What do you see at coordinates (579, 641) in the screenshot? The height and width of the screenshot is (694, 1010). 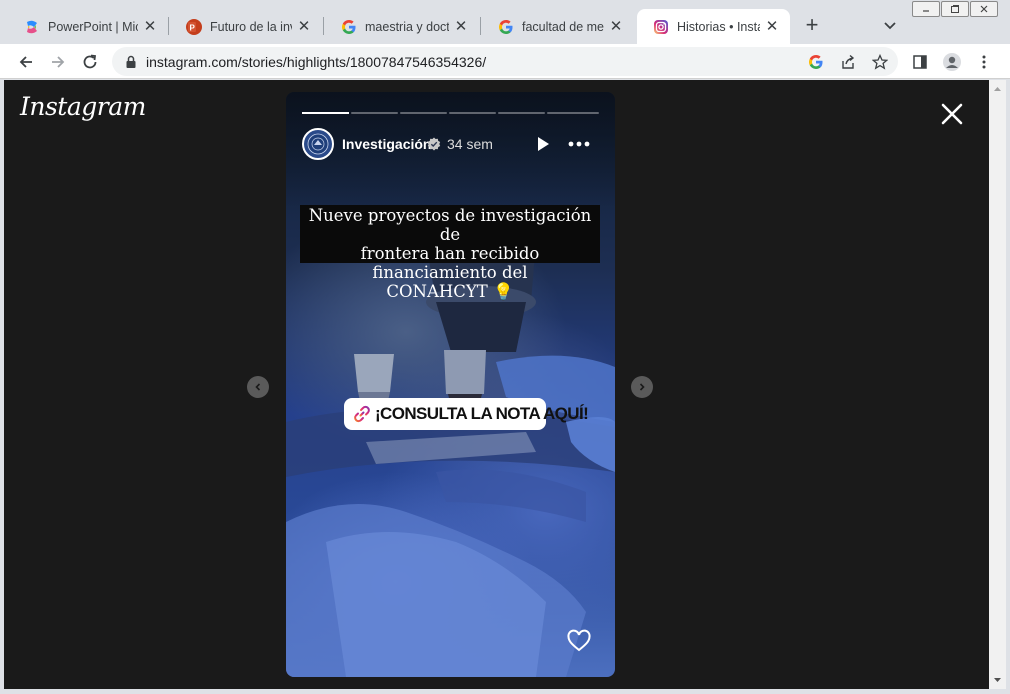 I see `heart-icon` at bounding box center [579, 641].